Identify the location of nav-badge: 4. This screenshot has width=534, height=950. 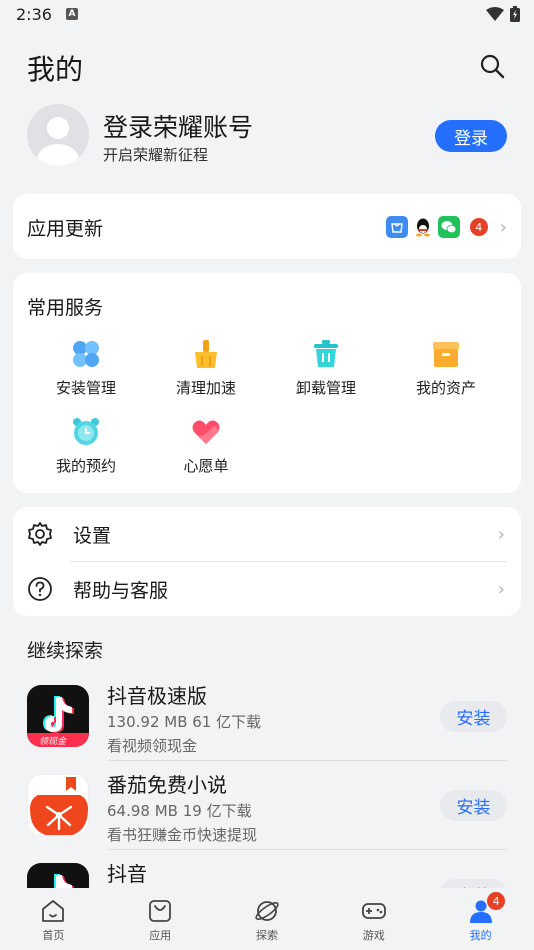
(496, 901).